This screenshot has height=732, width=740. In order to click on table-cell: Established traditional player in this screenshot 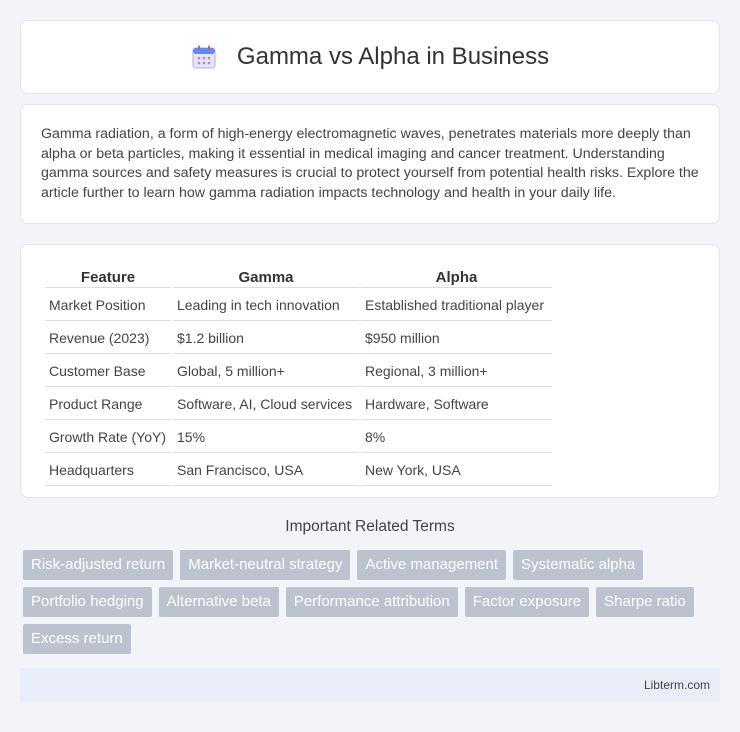, I will do `click(456, 305)`.